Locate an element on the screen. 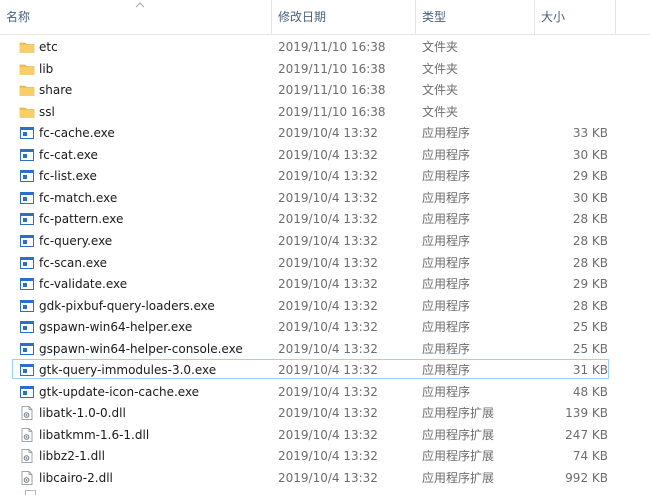 The height and width of the screenshot is (495, 650). column-header-size: 大小 is located at coordinates (574, 17).